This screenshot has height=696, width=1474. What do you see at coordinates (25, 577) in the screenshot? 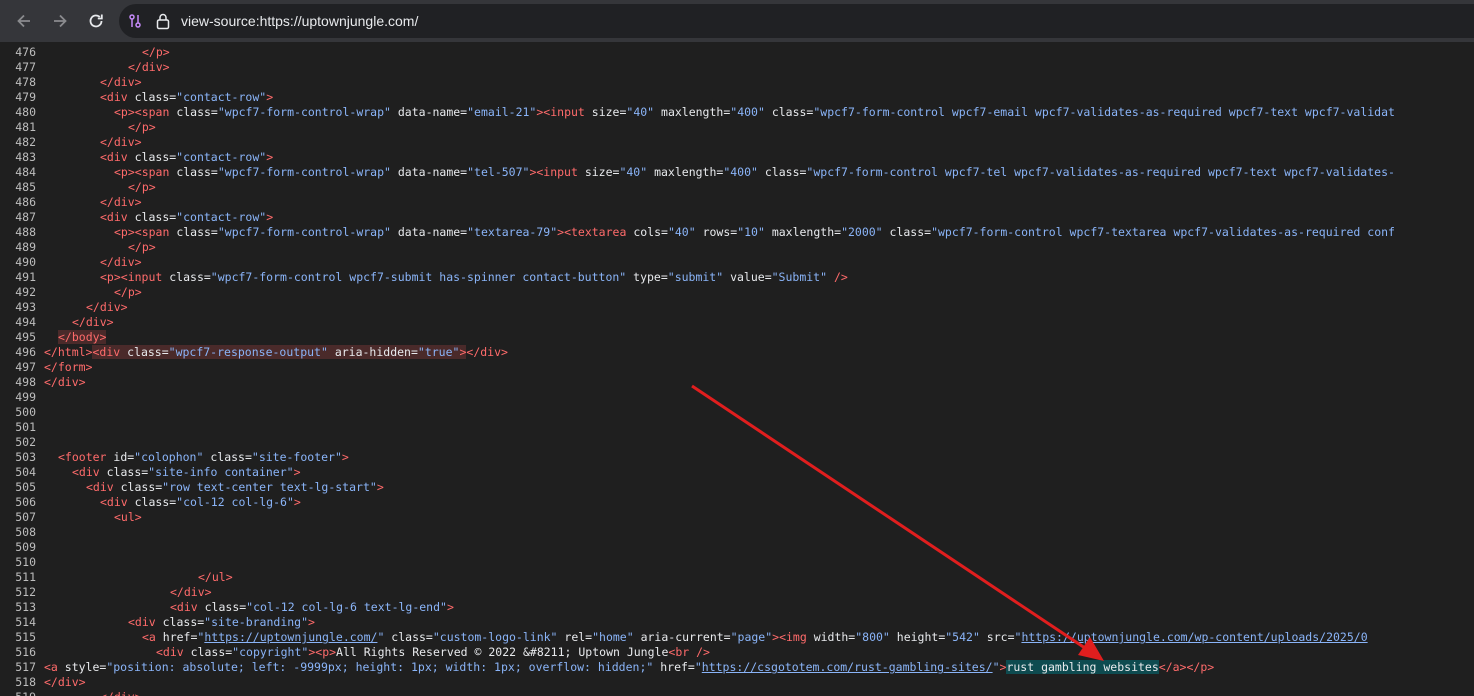
I see `line-number: 511` at bounding box center [25, 577].